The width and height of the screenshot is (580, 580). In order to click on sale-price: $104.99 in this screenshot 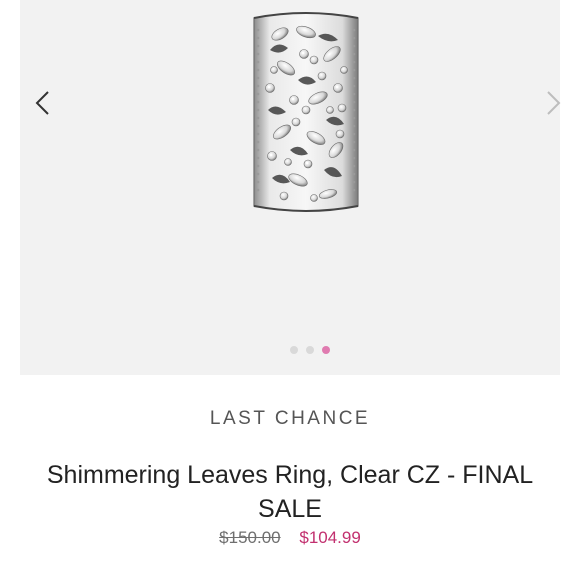, I will do `click(330, 537)`.